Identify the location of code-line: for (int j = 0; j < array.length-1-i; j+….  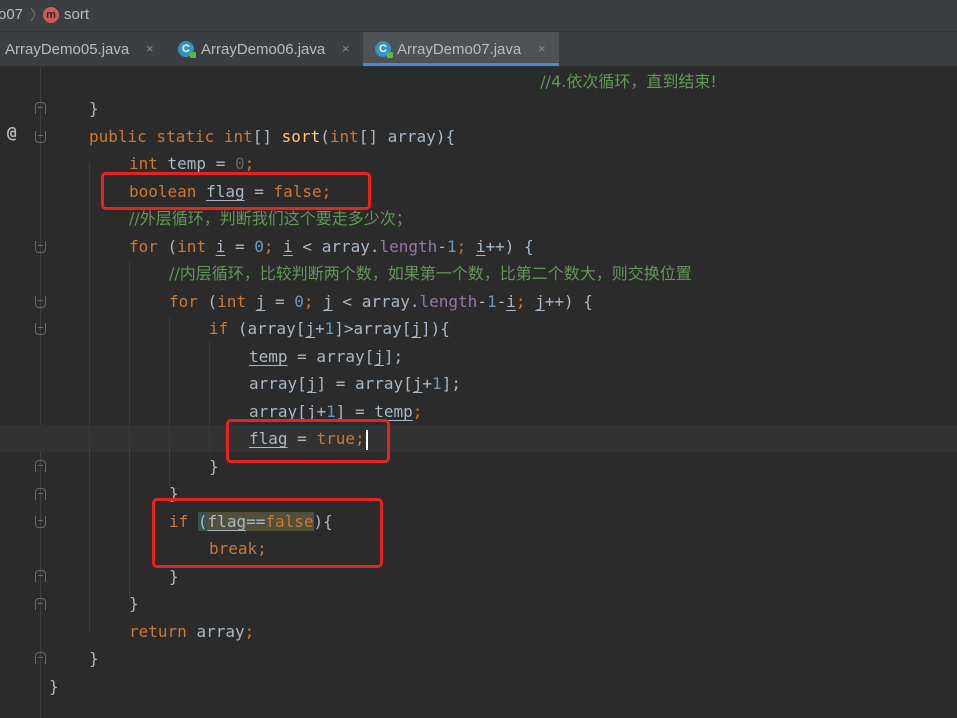
(321, 301).